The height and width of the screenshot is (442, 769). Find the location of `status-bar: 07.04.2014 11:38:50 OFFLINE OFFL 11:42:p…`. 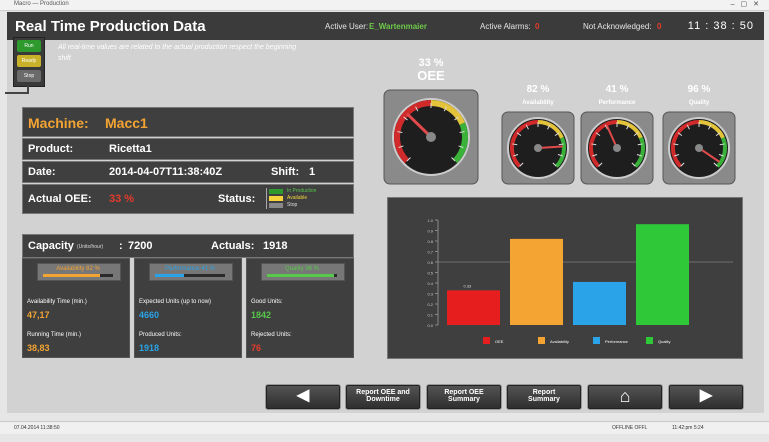

status-bar: 07.04.2014 11:38:50 OFFLINE OFFL 11:42:p… is located at coordinates (384, 427).